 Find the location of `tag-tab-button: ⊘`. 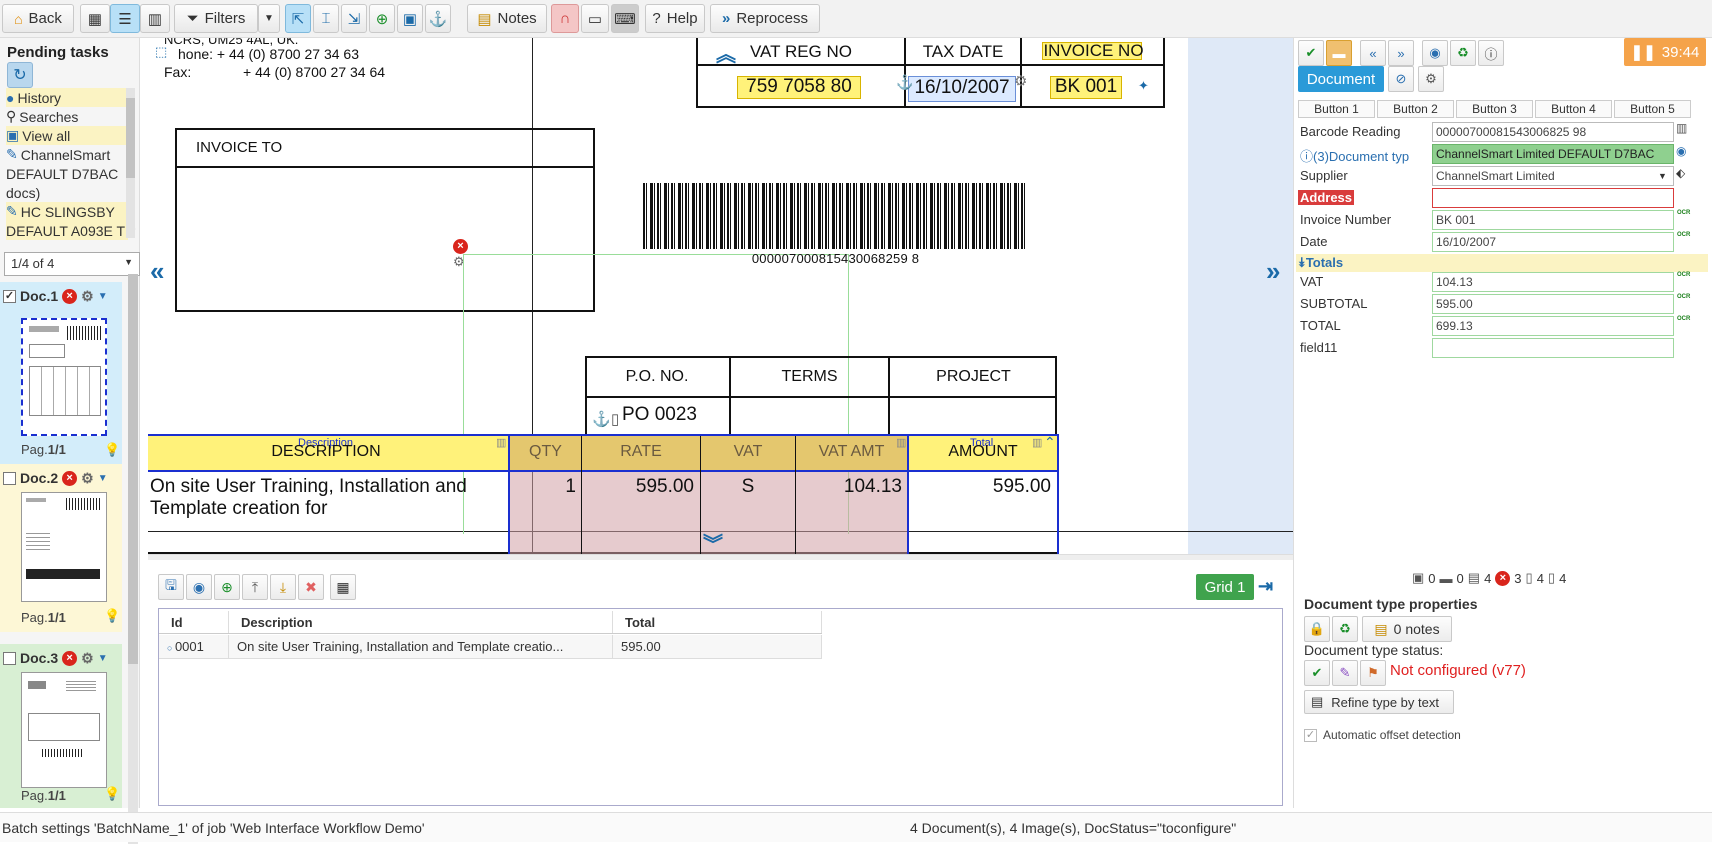

tag-tab-button: ⊘ is located at coordinates (1401, 79).